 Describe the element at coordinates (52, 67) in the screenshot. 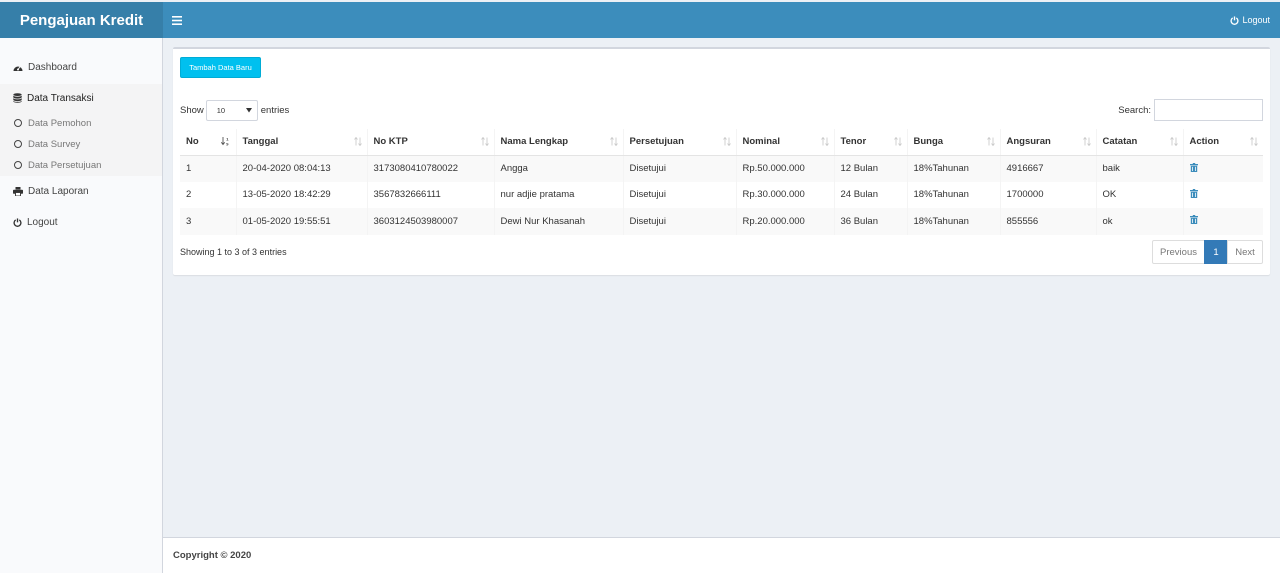

I see `sidebar-item-label: Dashboard` at that location.